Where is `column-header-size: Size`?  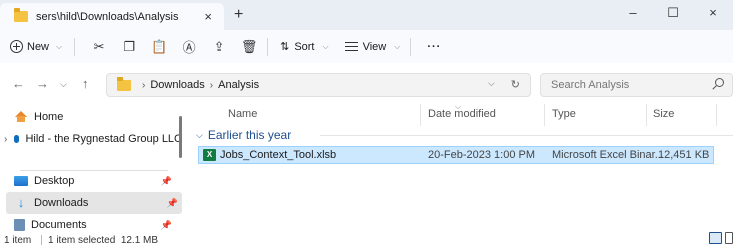
column-header-size: Size is located at coordinates (663, 114).